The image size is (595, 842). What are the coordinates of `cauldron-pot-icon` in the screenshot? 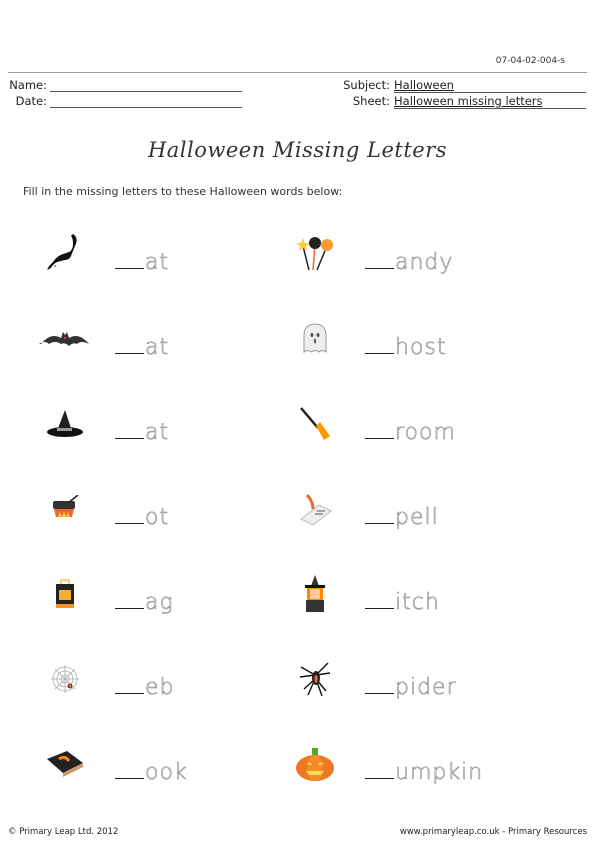 It's located at (65, 509).